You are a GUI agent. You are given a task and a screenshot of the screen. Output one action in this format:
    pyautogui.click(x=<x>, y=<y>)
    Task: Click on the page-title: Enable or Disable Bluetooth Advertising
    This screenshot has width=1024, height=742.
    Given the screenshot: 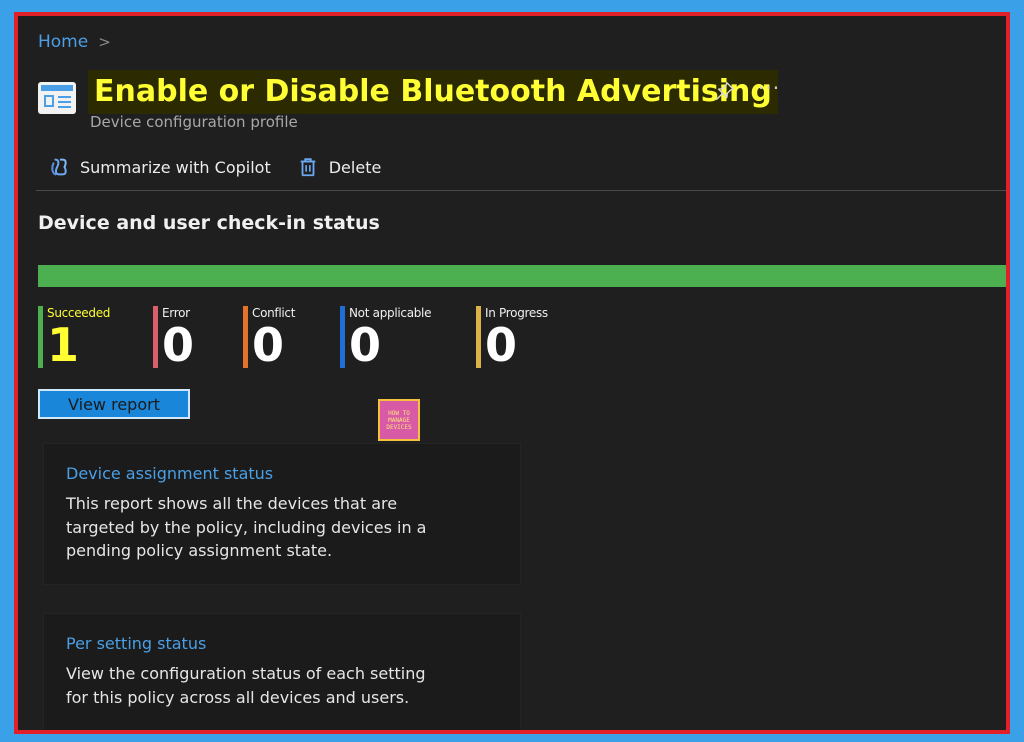 What is the action you would take?
    pyautogui.click(x=433, y=92)
    